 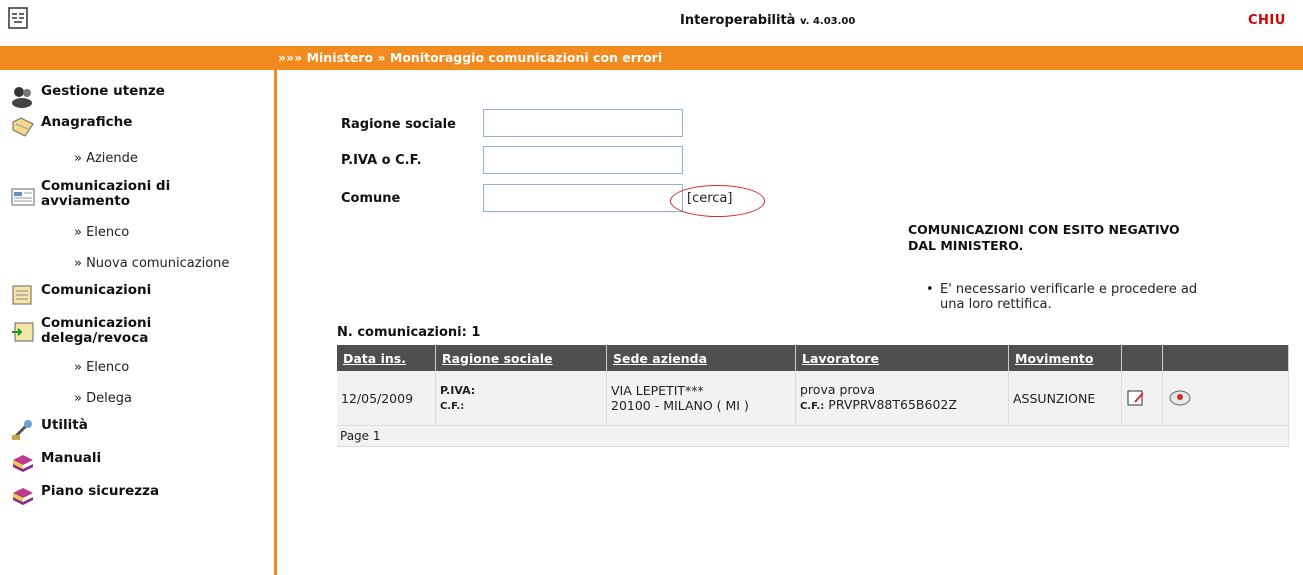 I want to click on cerca-link: [cerca], so click(x=709, y=198).